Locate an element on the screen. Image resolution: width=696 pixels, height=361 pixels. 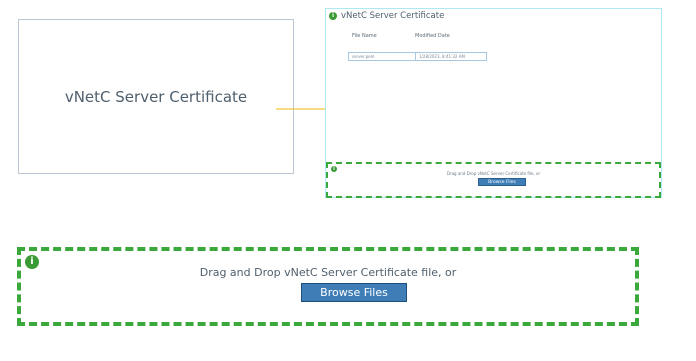
certificate-panel-title: vNetC Server Certificate is located at coordinates (156, 96).